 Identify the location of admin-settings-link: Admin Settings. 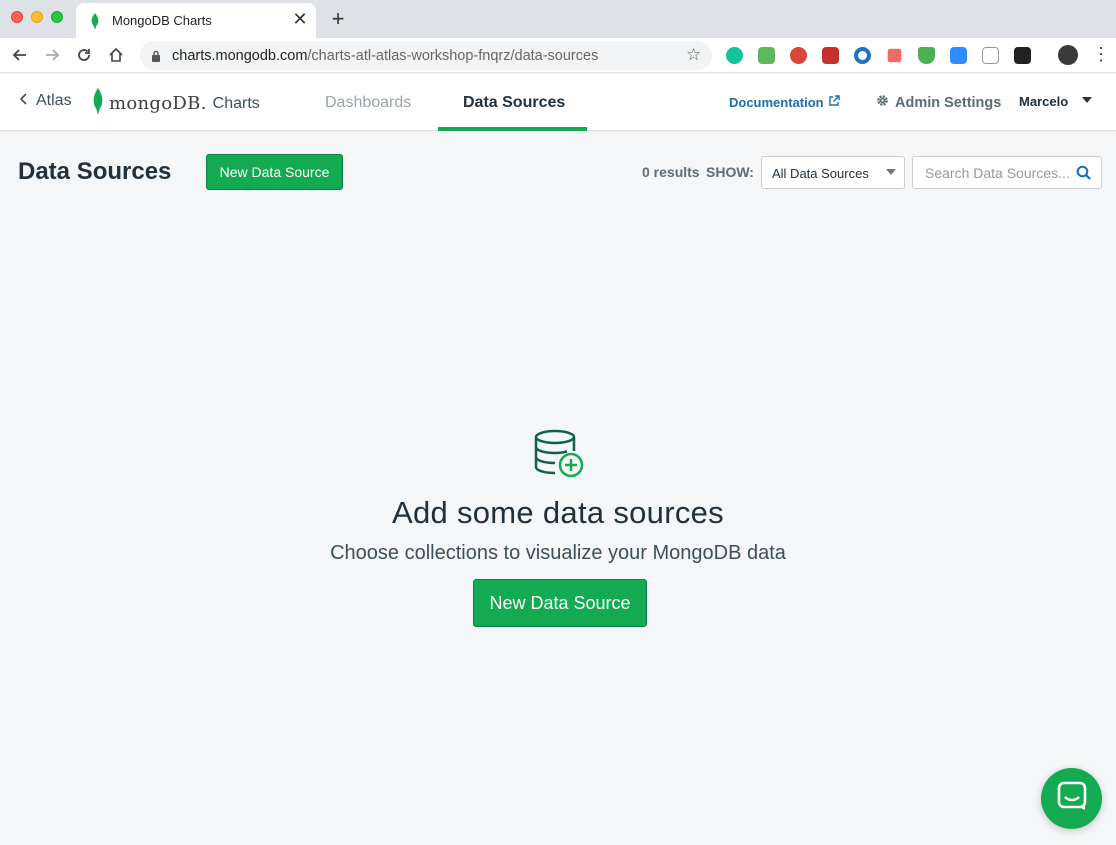
(938, 102).